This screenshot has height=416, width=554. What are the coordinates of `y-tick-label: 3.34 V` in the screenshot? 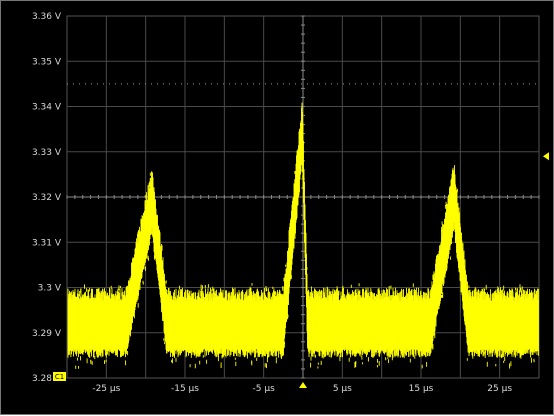 It's located at (47, 108).